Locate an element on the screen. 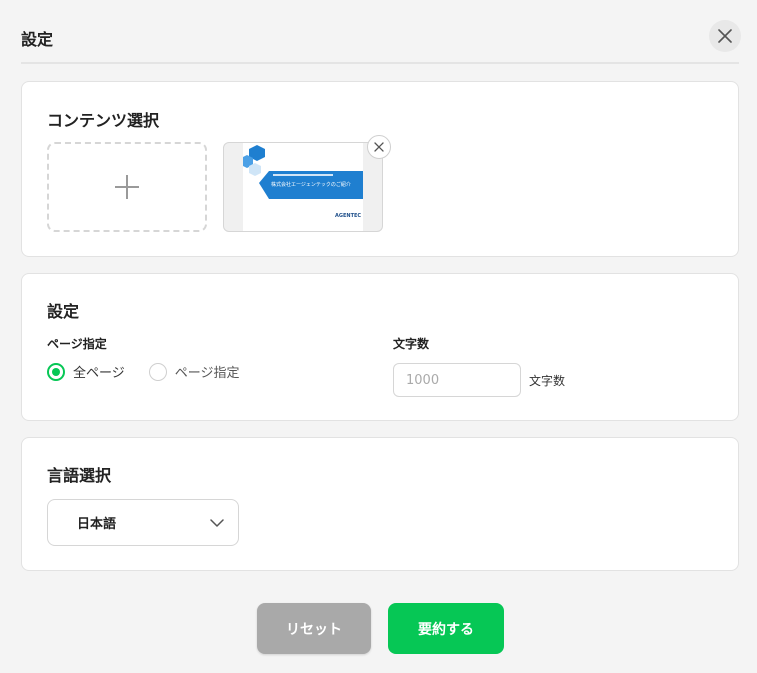 This screenshot has width=757, height=673. radio-specify-pages: ページ指定 is located at coordinates (194, 371).